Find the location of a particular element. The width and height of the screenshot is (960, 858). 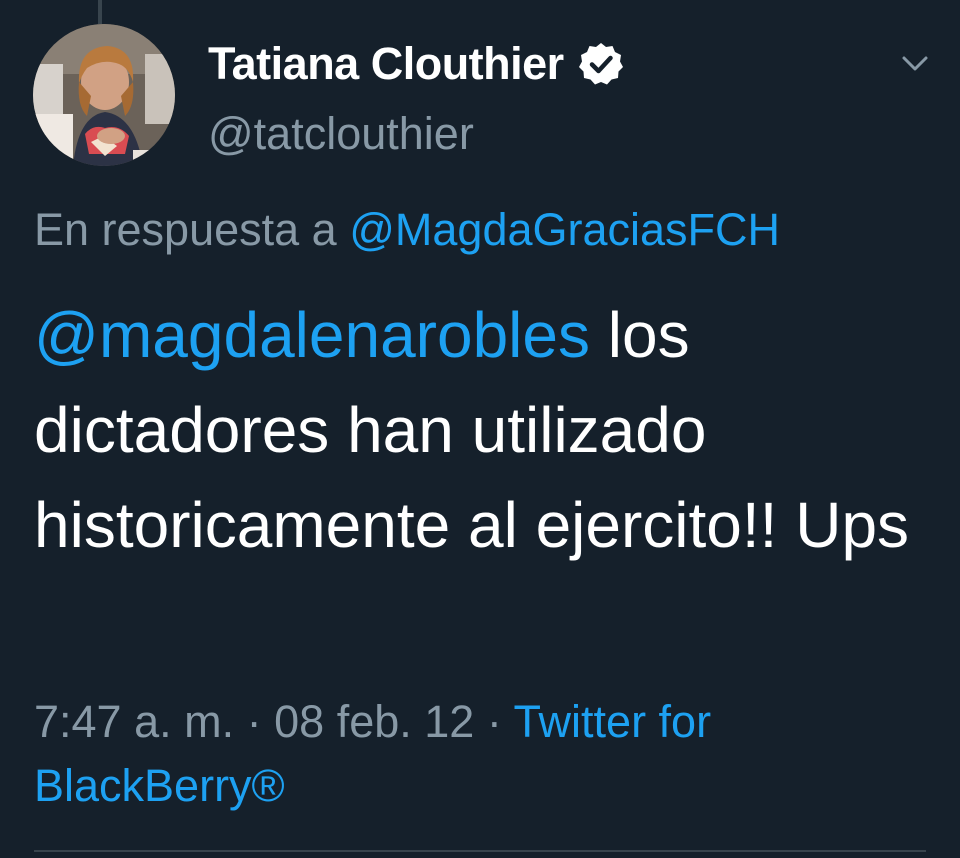

tweet-date: 08 feb. 12 is located at coordinates (374, 721).